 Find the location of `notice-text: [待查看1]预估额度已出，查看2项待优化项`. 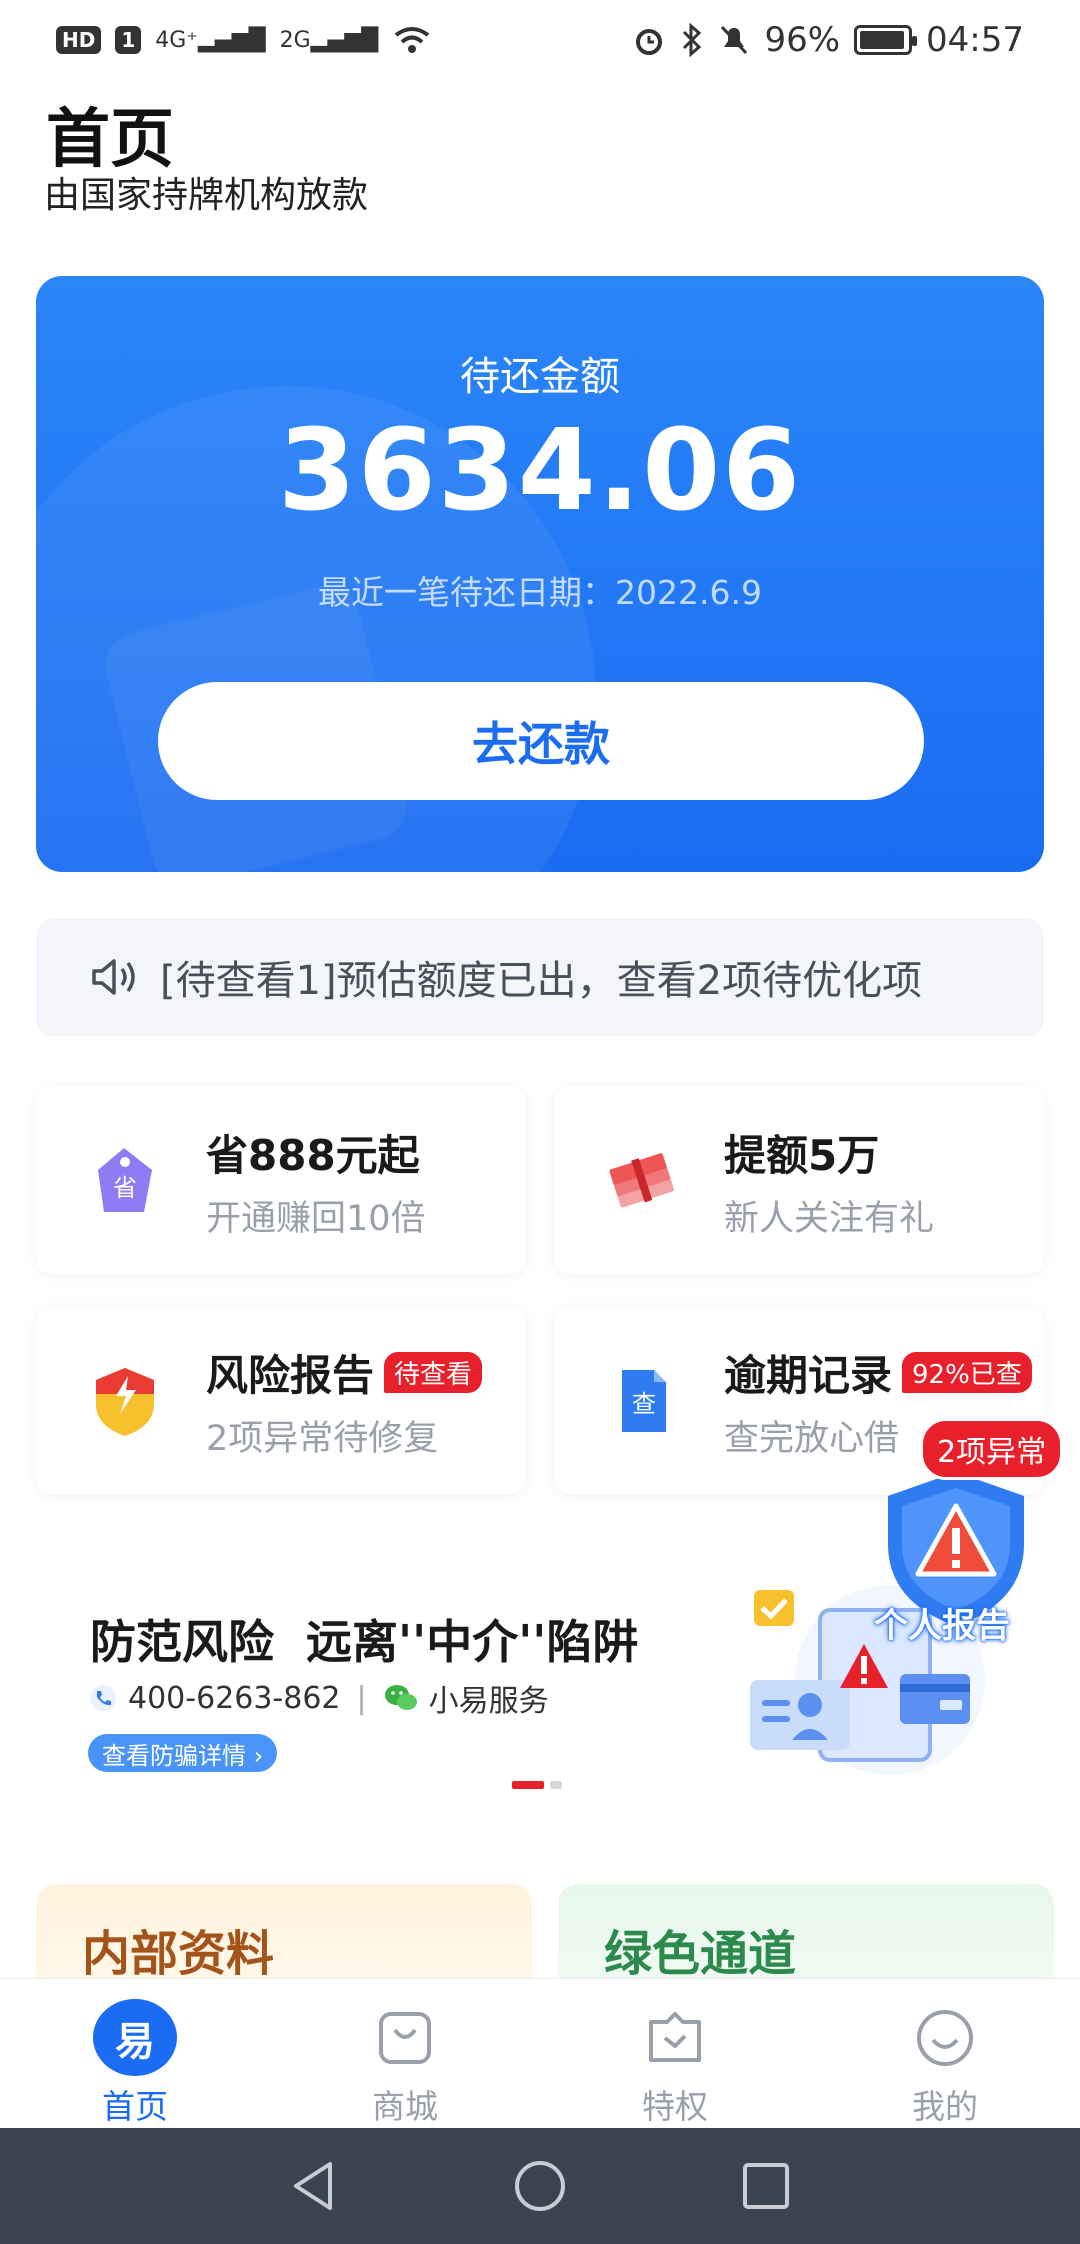

notice-text: [待查看1]预估额度已出，查看2项待优化项 is located at coordinates (541, 981).